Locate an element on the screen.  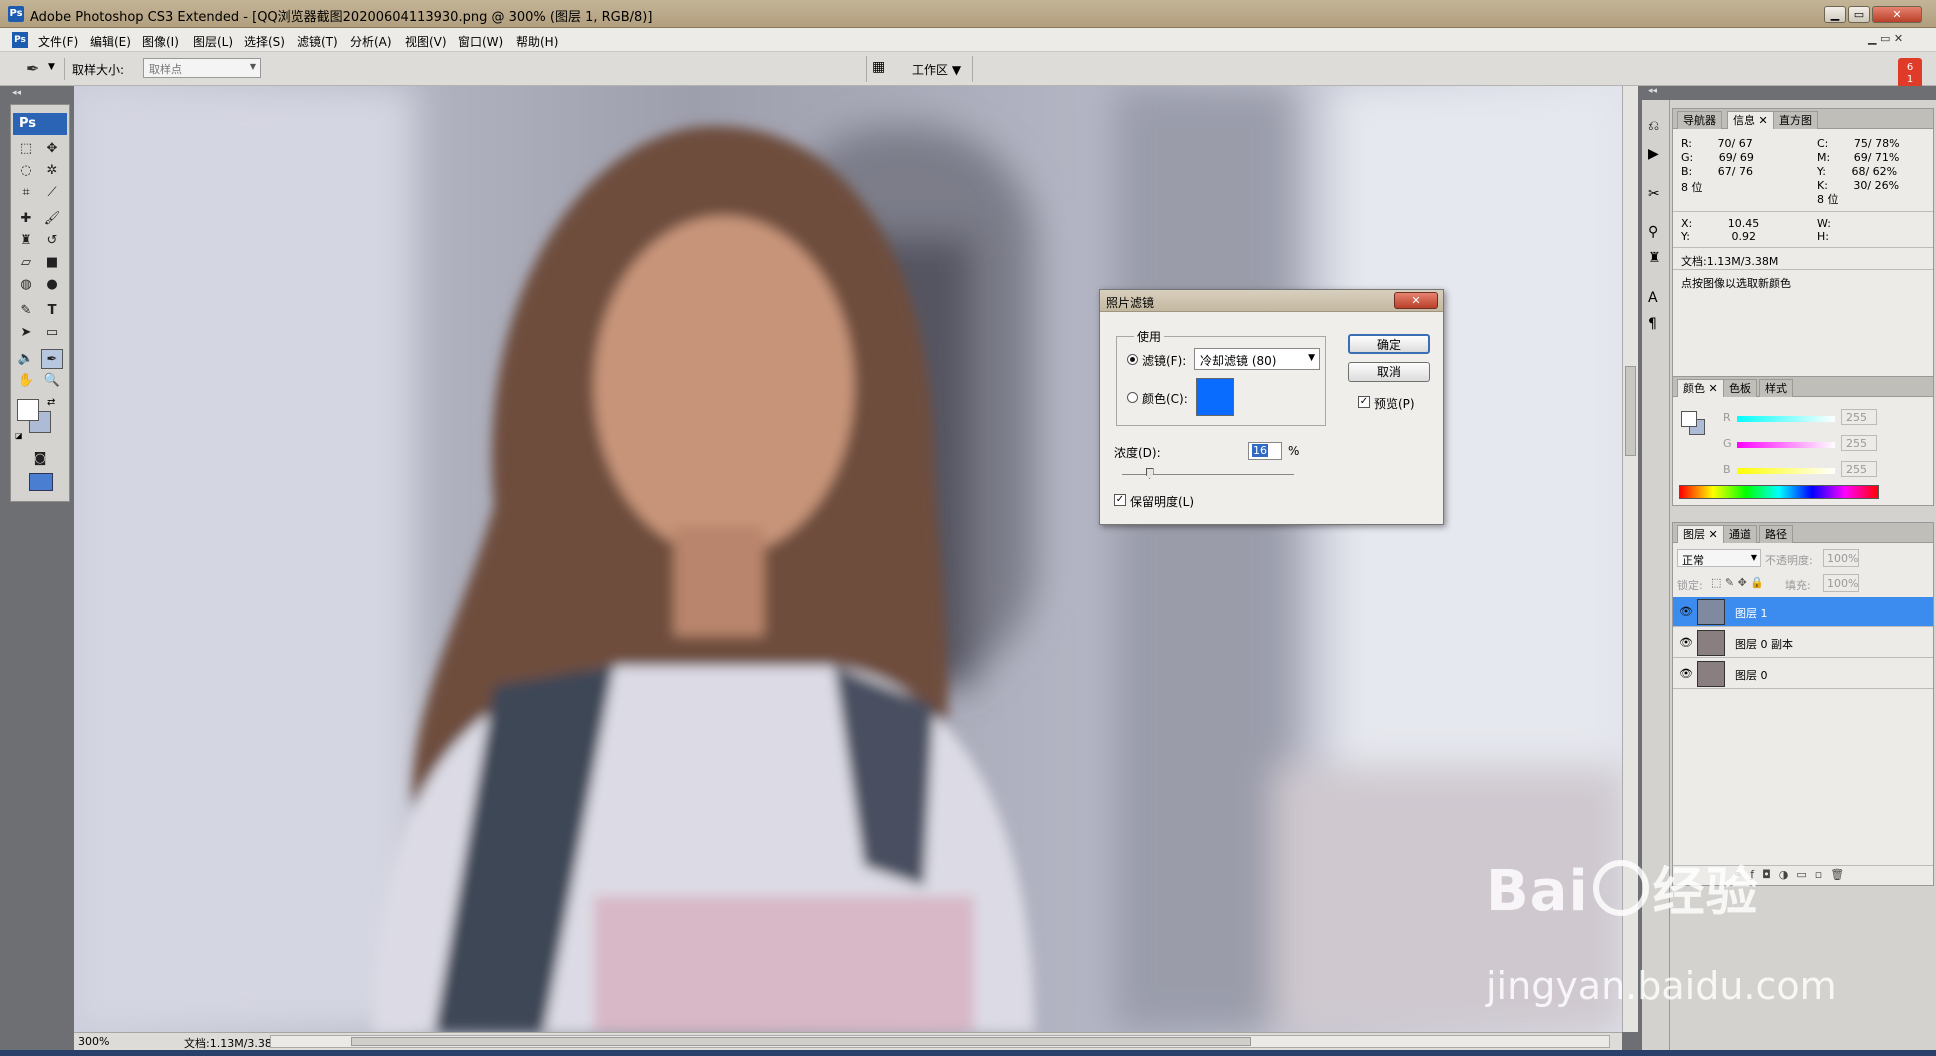
move-icon: ✥ is located at coordinates (52, 149).